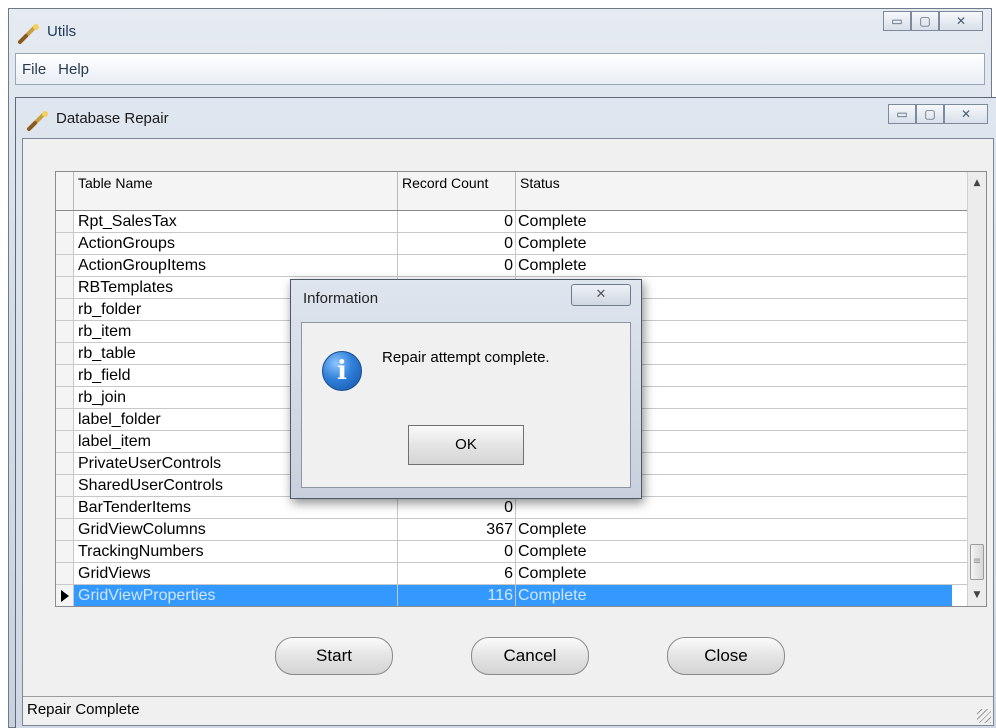 The image size is (996, 728). I want to click on cell-table-name: GridViewProperties, so click(236, 595).